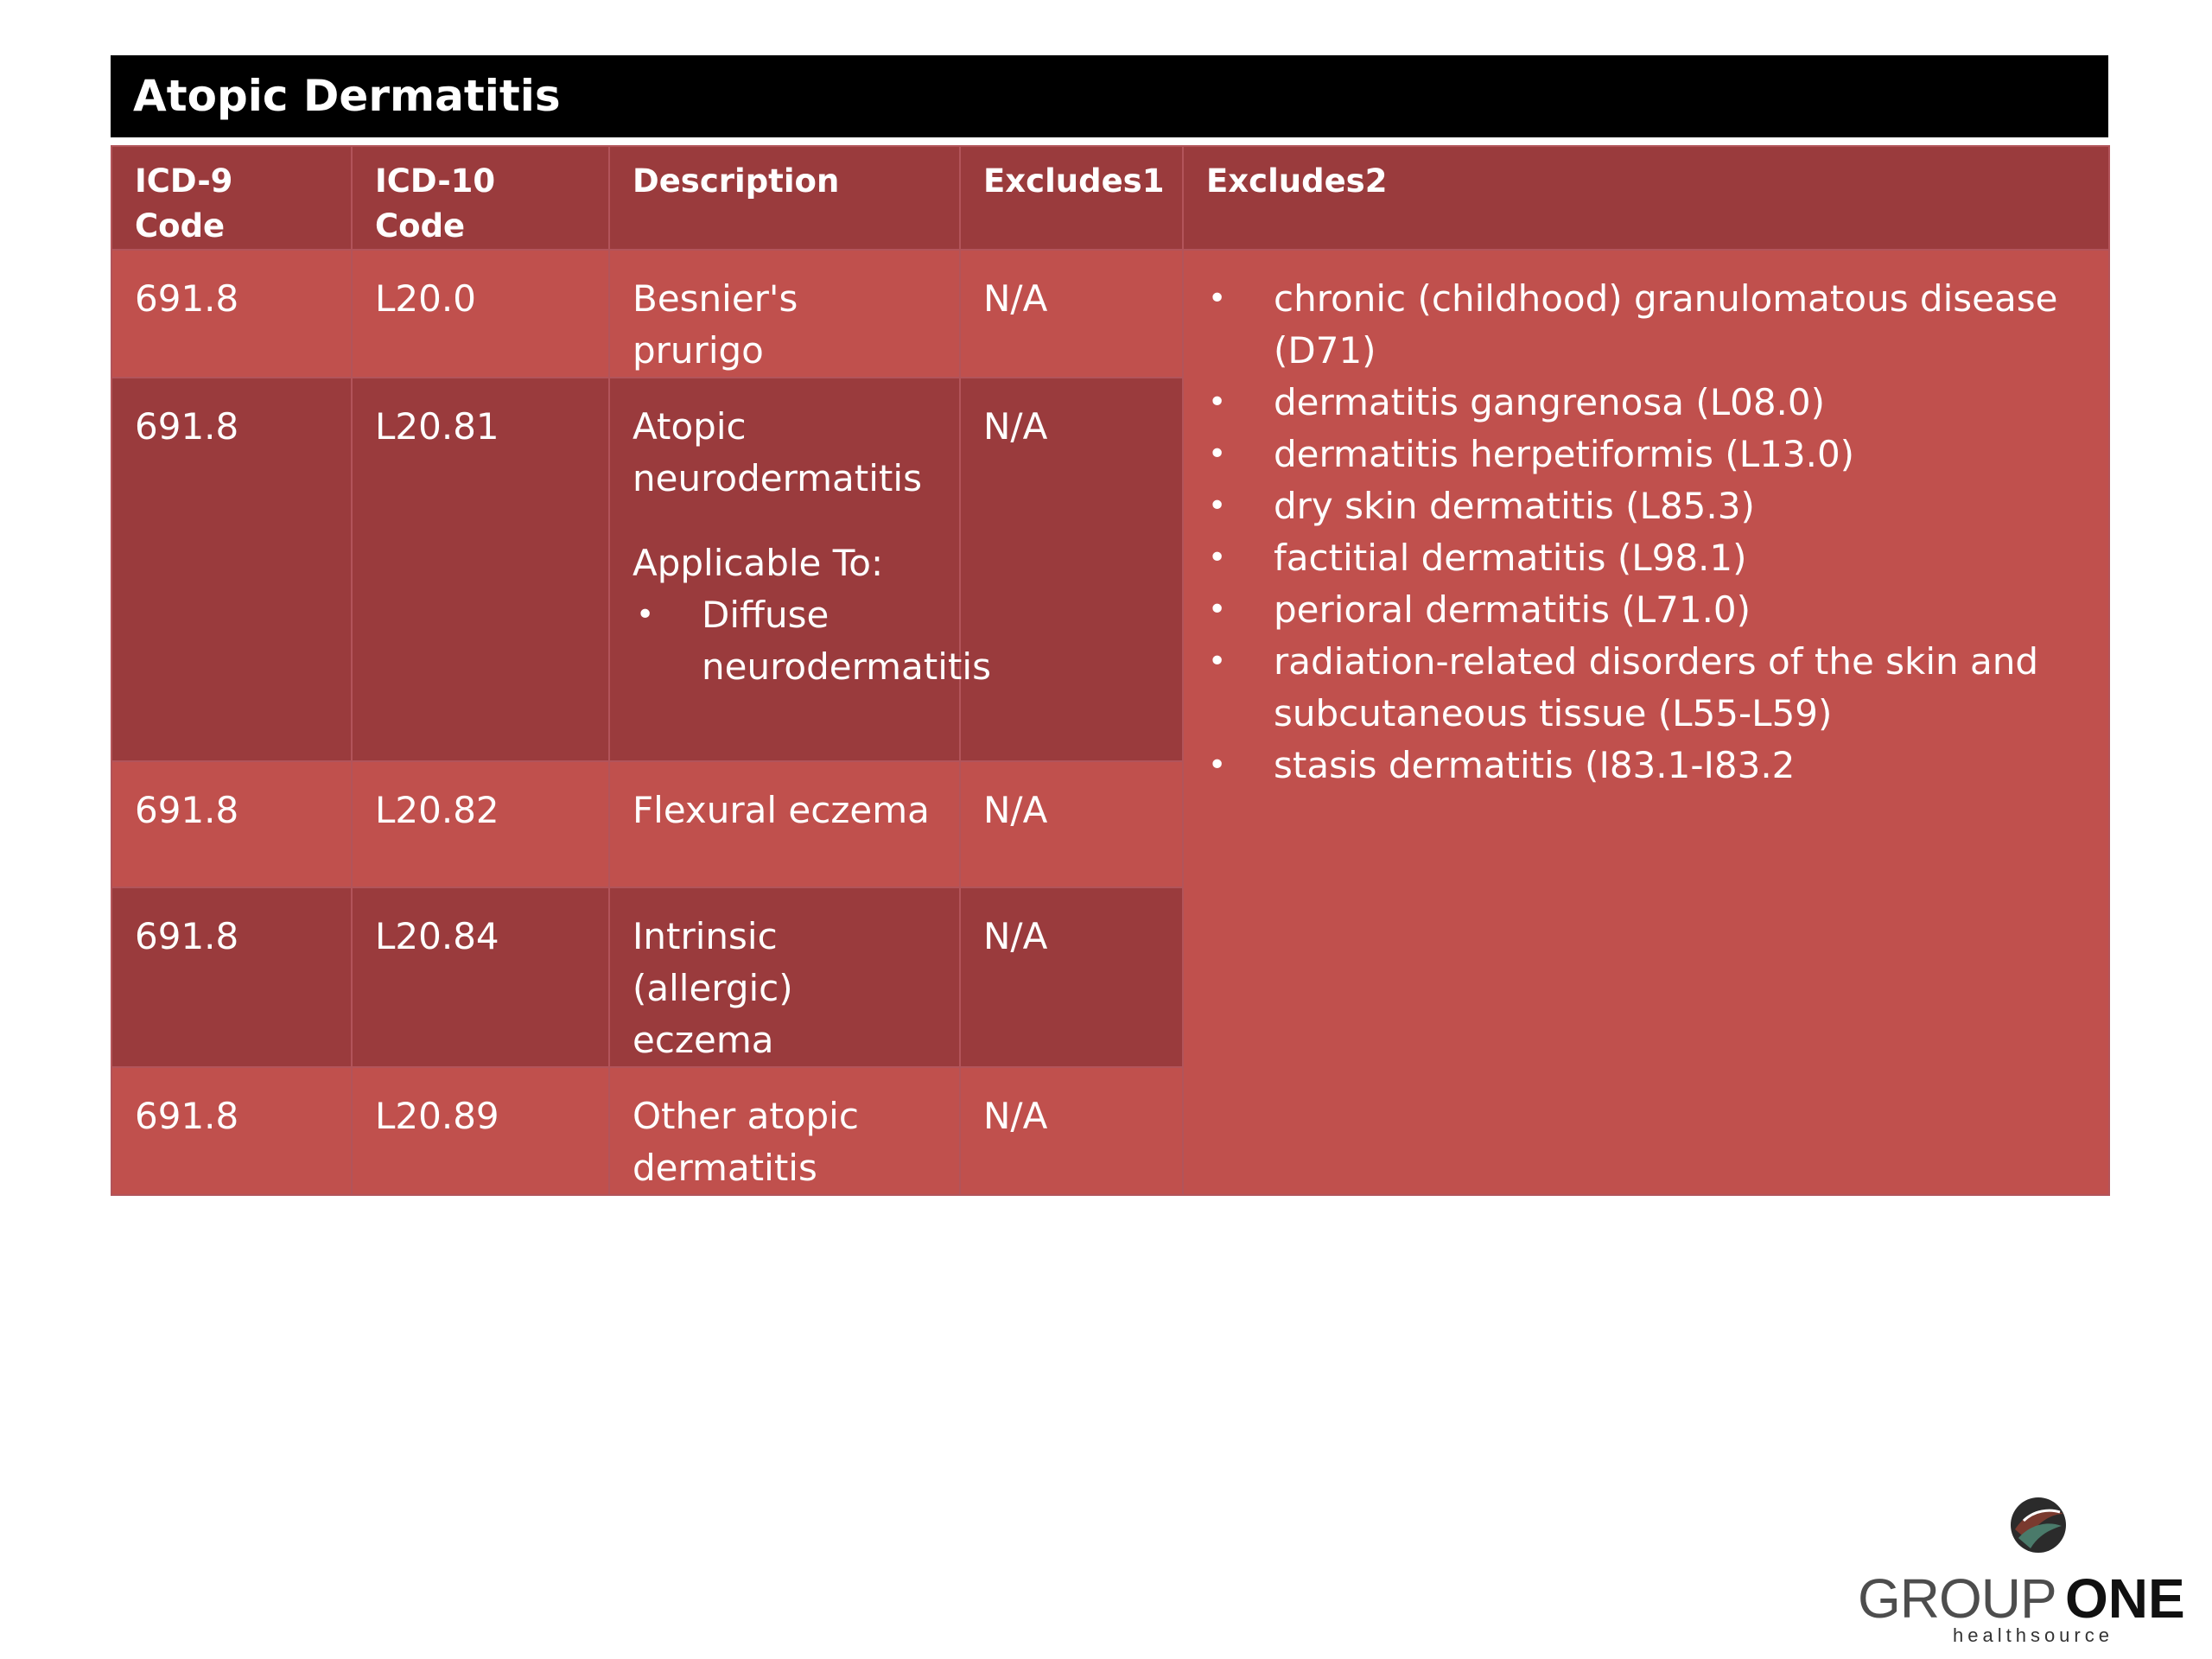  What do you see at coordinates (2033, 1635) in the screenshot?
I see `logo-tagline: healthsource` at bounding box center [2033, 1635].